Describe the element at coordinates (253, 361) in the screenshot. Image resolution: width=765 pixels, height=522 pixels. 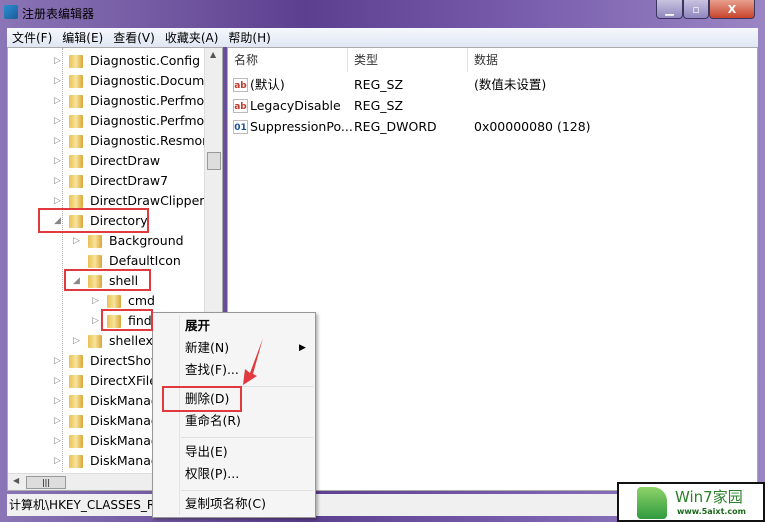
I see `red-arrow-icon` at that location.